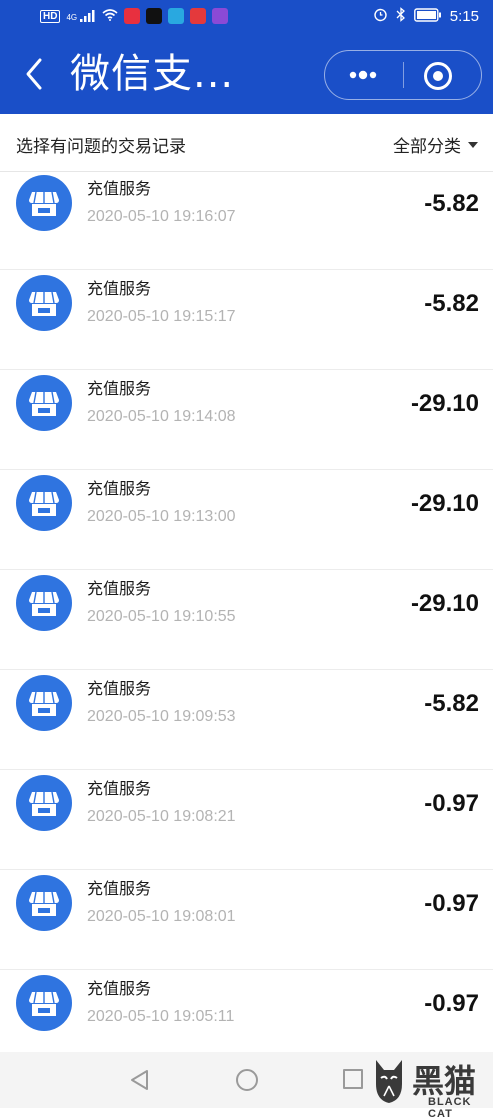 This screenshot has height=1120, width=493. I want to click on network-type: 4G, so click(72, 17).